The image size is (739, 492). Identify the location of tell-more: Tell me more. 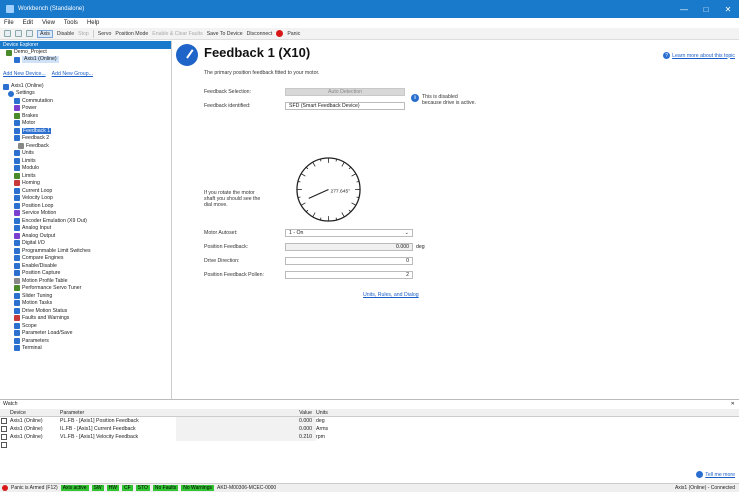
(715, 474).